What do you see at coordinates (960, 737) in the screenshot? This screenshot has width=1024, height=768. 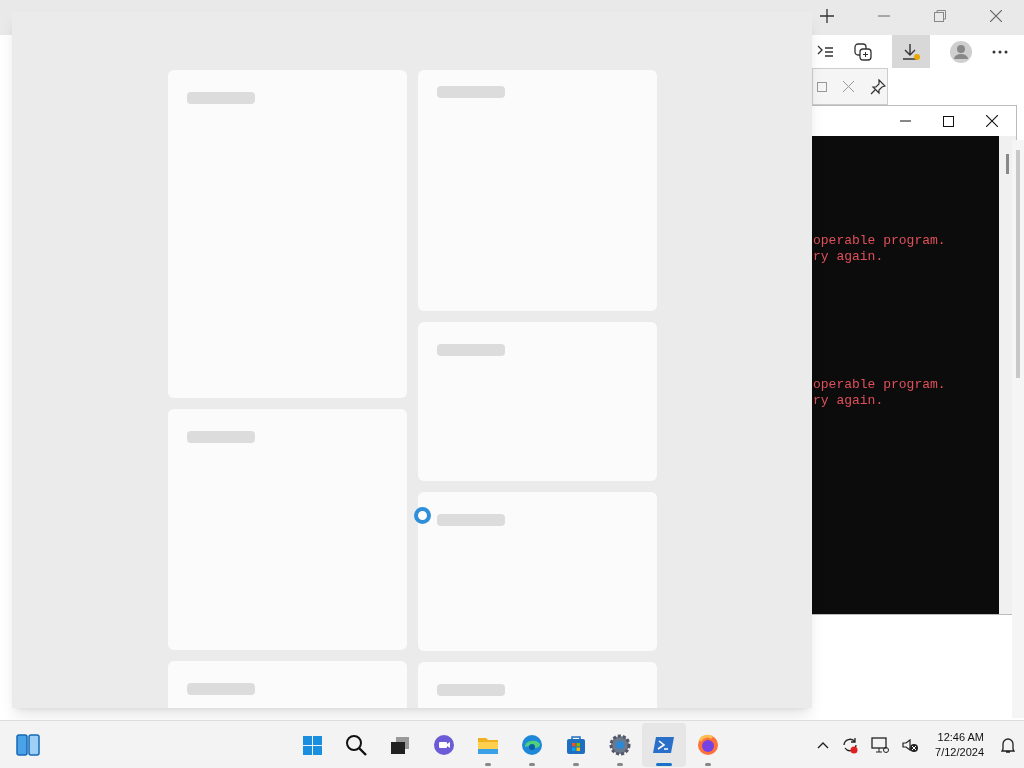 I see `clock-time: 12:46 AM` at bounding box center [960, 737].